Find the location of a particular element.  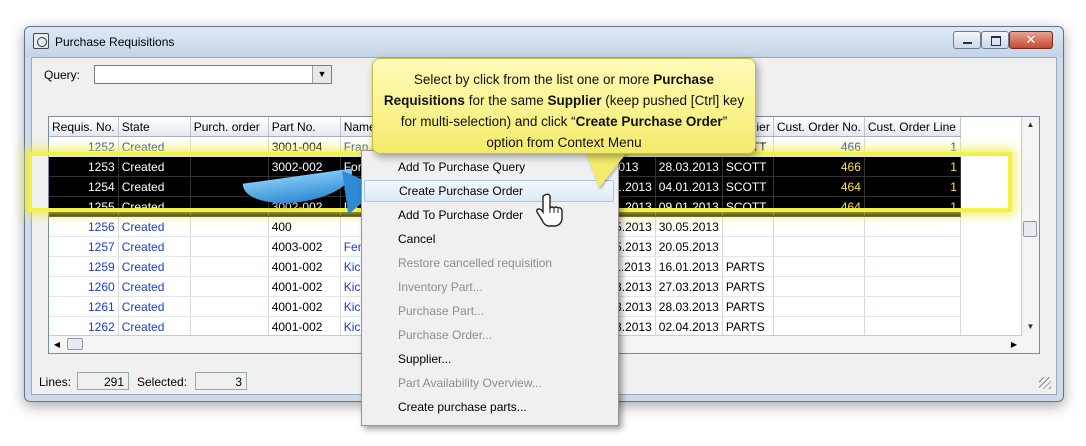

cell-req: 1256 is located at coordinates (84, 226).